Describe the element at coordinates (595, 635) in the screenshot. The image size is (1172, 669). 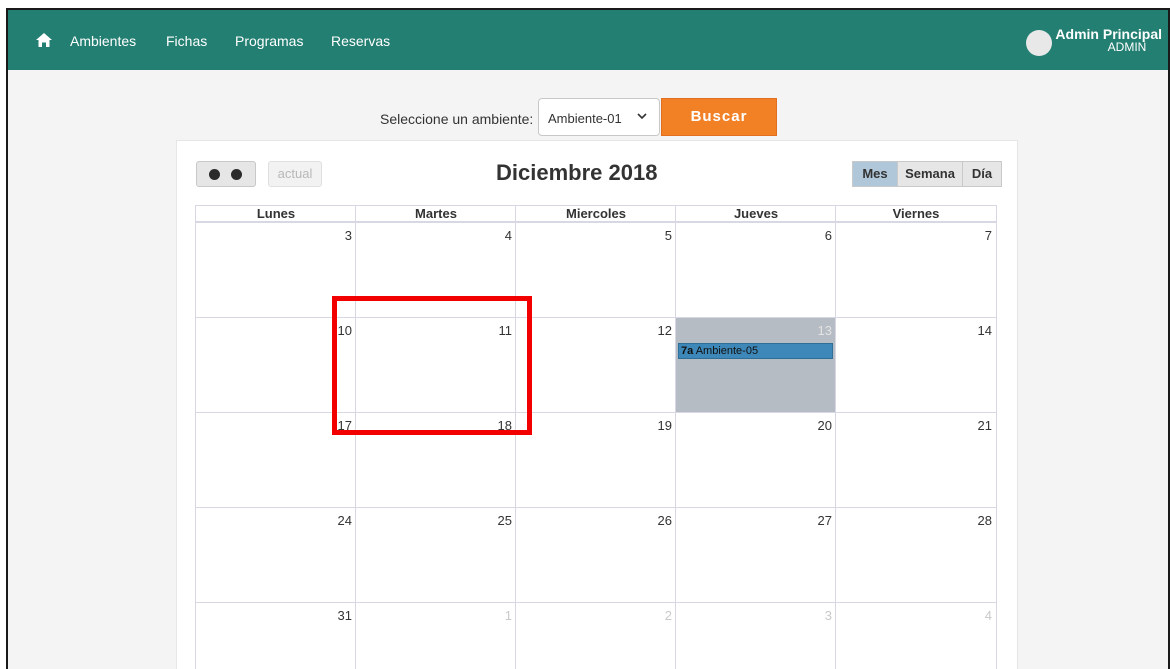
I see `day-cell: 2` at that location.